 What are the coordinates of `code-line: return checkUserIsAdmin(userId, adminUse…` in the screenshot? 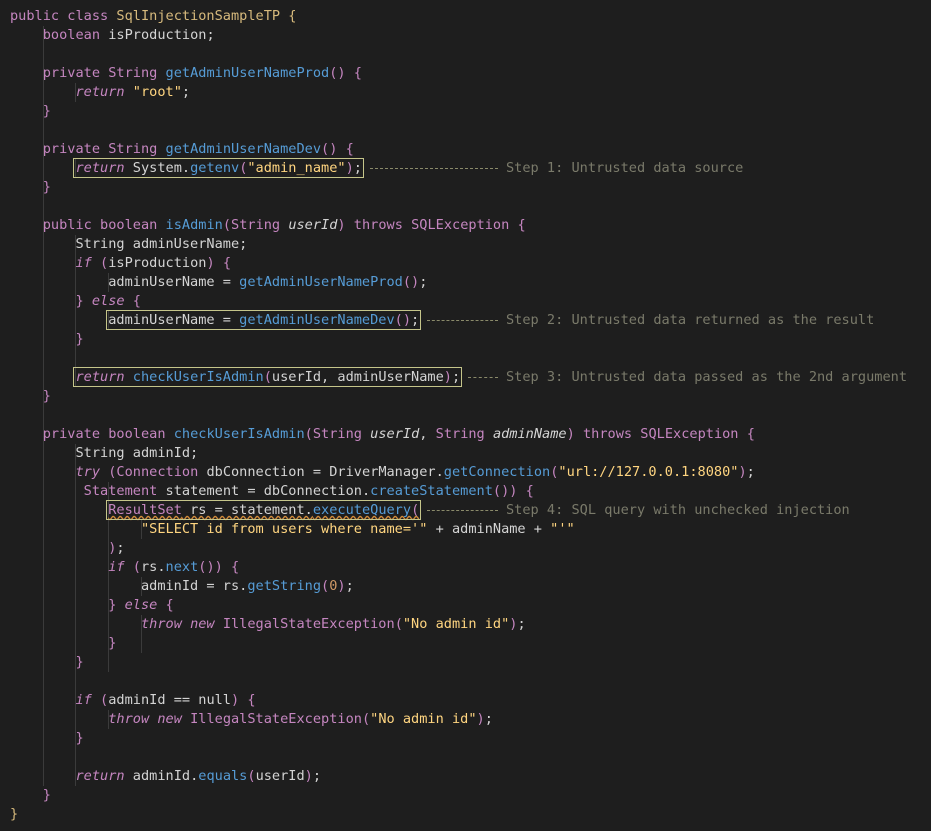 It's located at (236, 377).